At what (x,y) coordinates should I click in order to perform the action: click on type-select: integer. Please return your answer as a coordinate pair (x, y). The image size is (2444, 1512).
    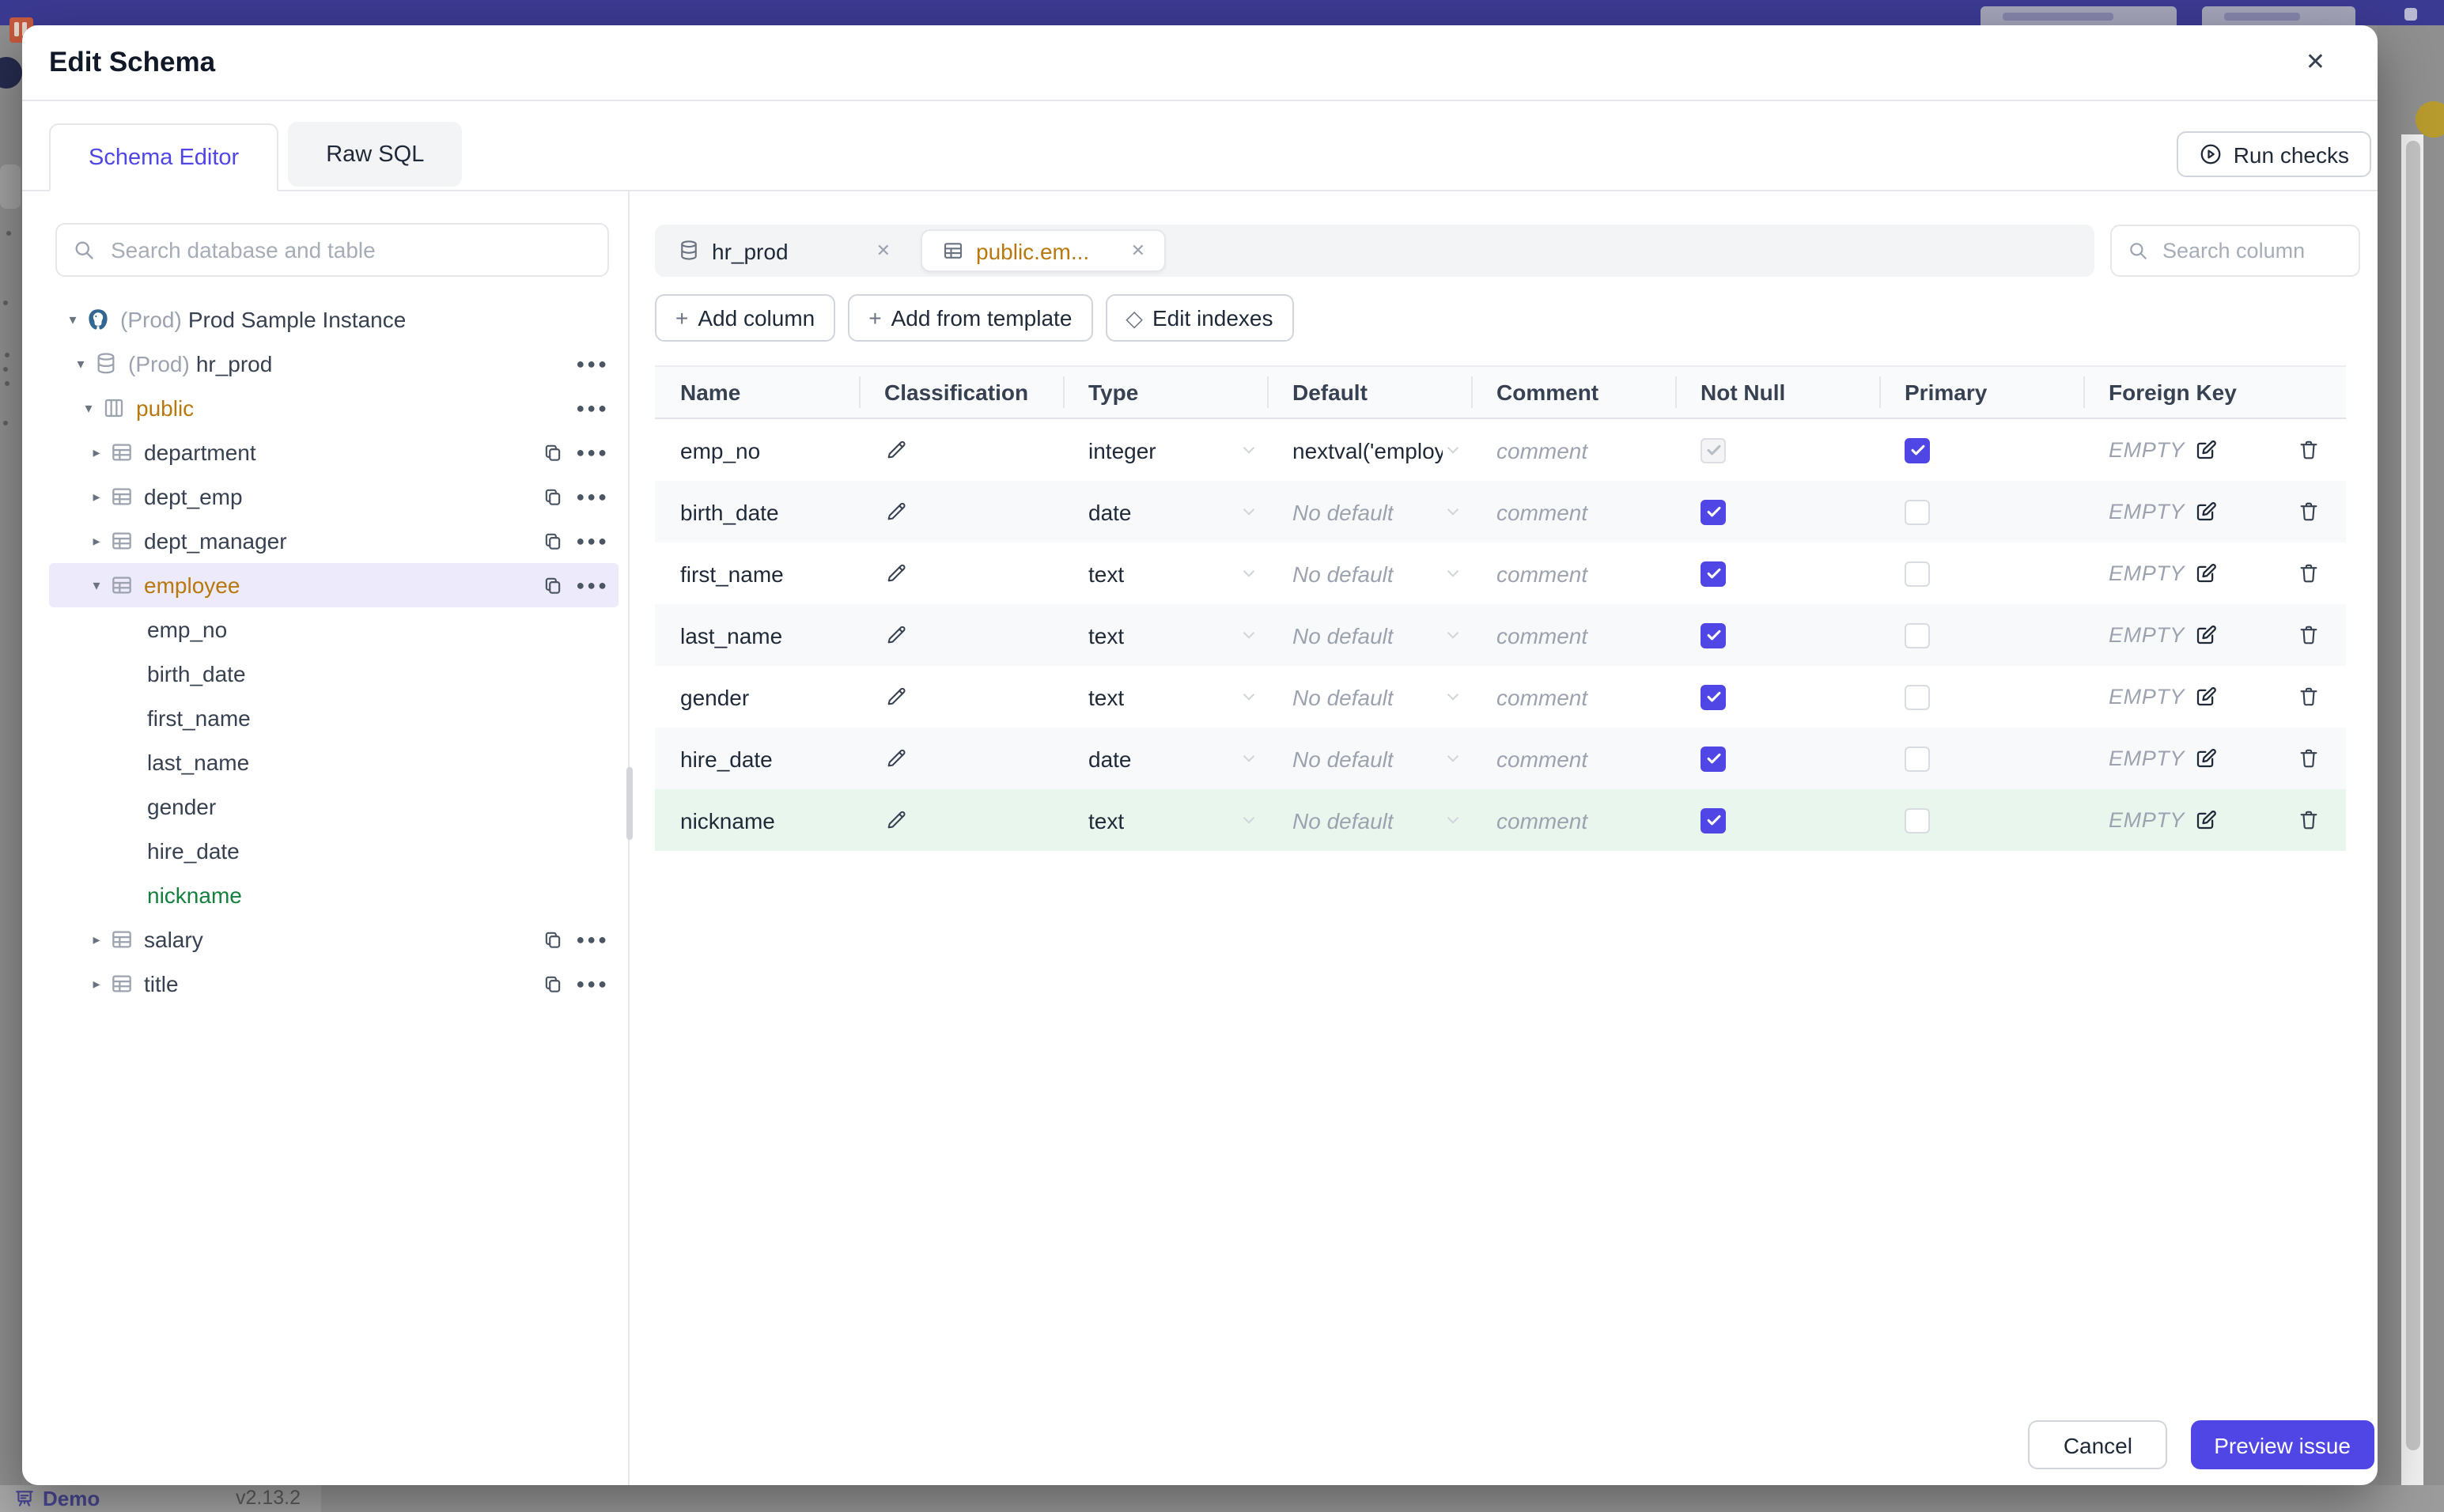
    Looking at the image, I should click on (1165, 450).